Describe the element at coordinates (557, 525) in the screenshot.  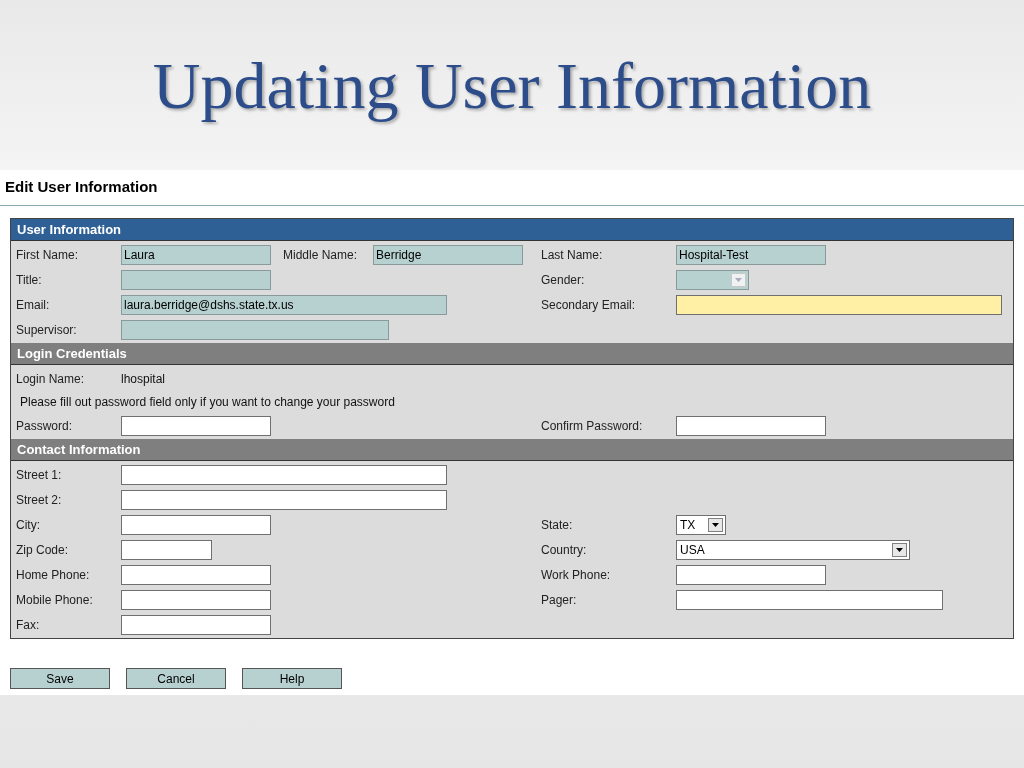
I see `field-label: State:` at that location.